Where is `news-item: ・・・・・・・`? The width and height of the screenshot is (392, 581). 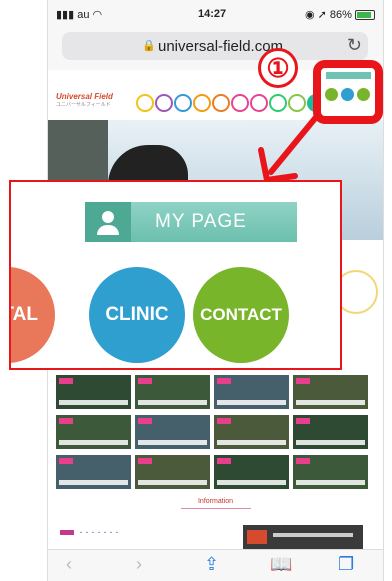
news-item: ・・・・・・・ is located at coordinates (90, 532).